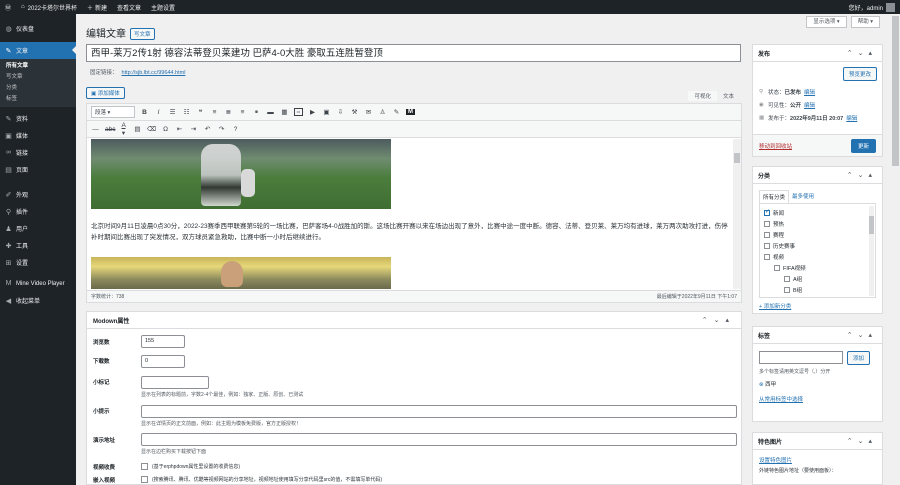 The height and width of the screenshot is (485, 900). What do you see at coordinates (817, 245) in the screenshot?
I see `category-item: 历史赛事` at bounding box center [817, 245].